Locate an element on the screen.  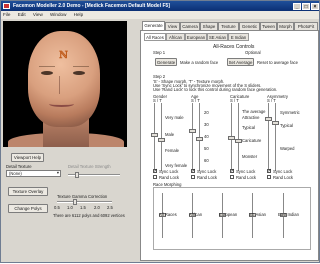
detail-strength-label: Detail Texture Strength is located at coordinates (89, 166).